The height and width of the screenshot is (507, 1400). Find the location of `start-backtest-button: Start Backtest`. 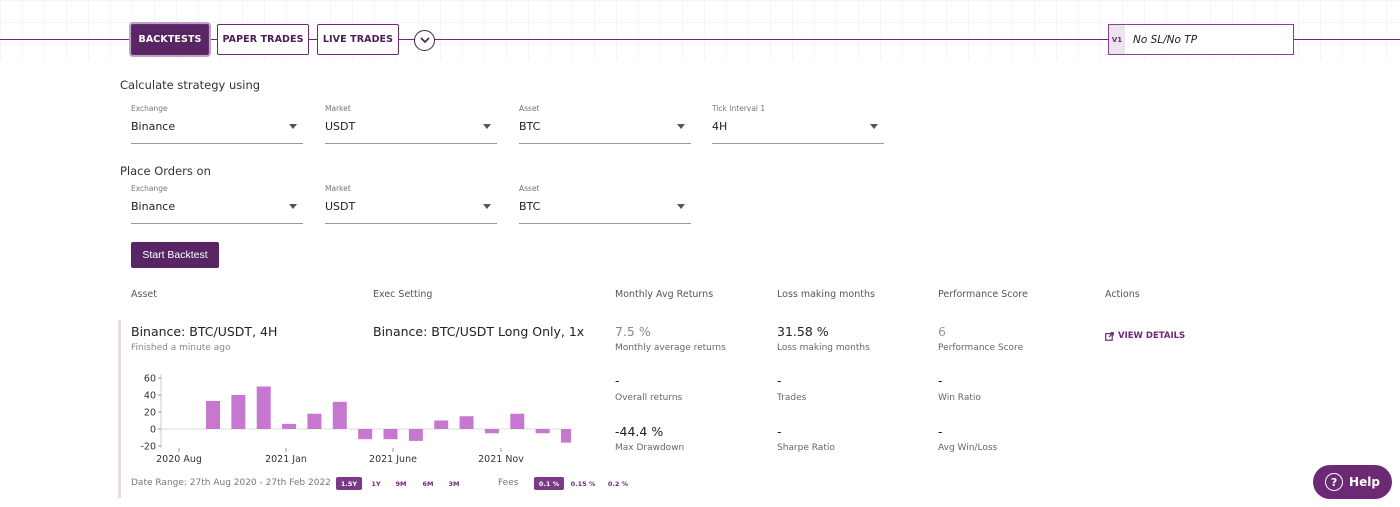

start-backtest-button: Start Backtest is located at coordinates (175, 255).